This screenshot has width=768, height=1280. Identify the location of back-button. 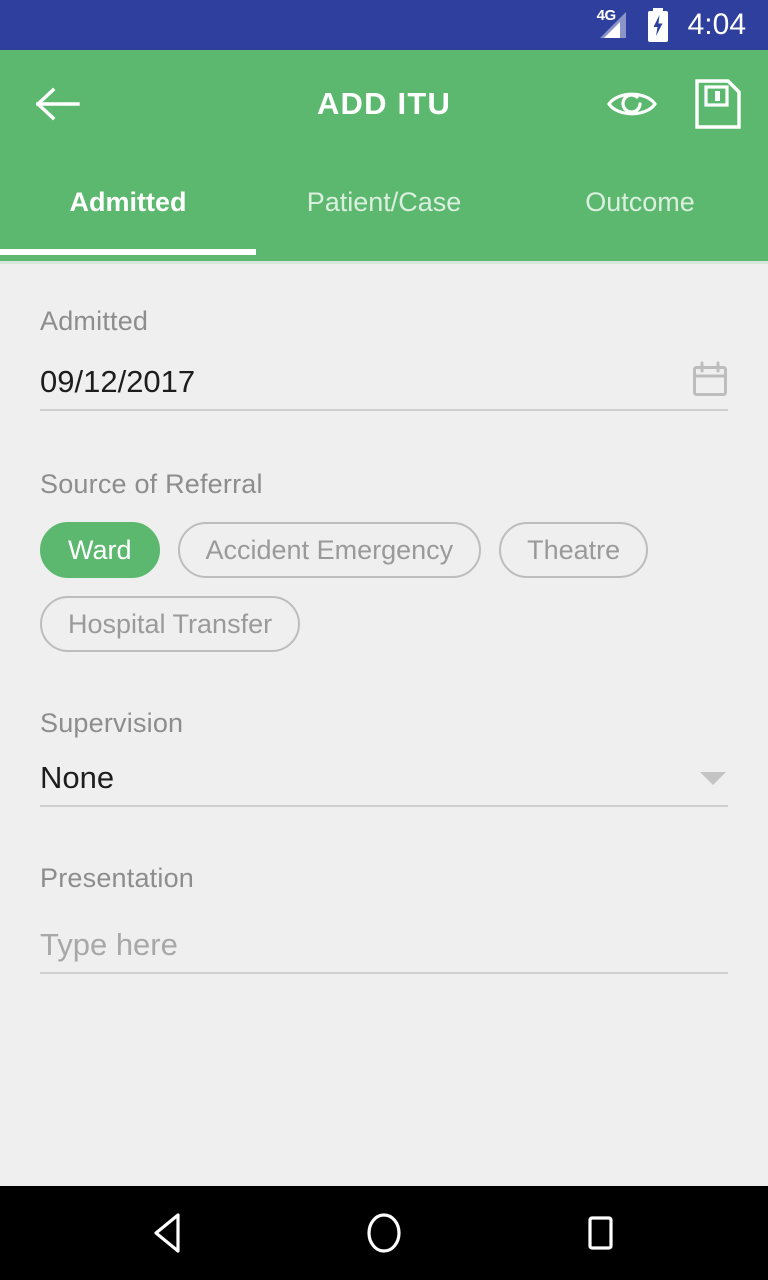
(58, 104).